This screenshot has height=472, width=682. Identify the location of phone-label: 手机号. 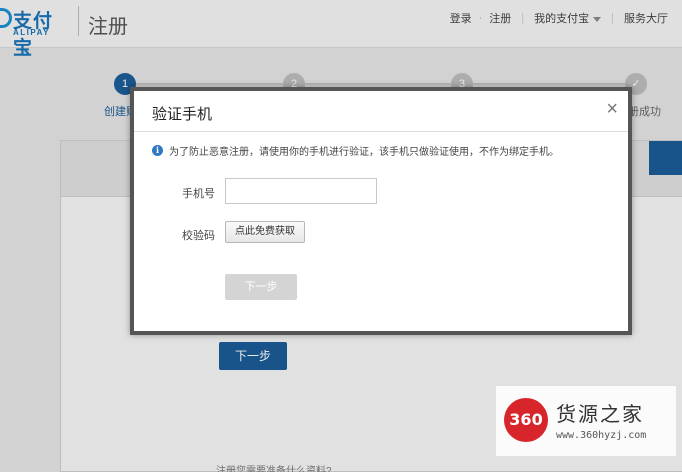
(198, 194).